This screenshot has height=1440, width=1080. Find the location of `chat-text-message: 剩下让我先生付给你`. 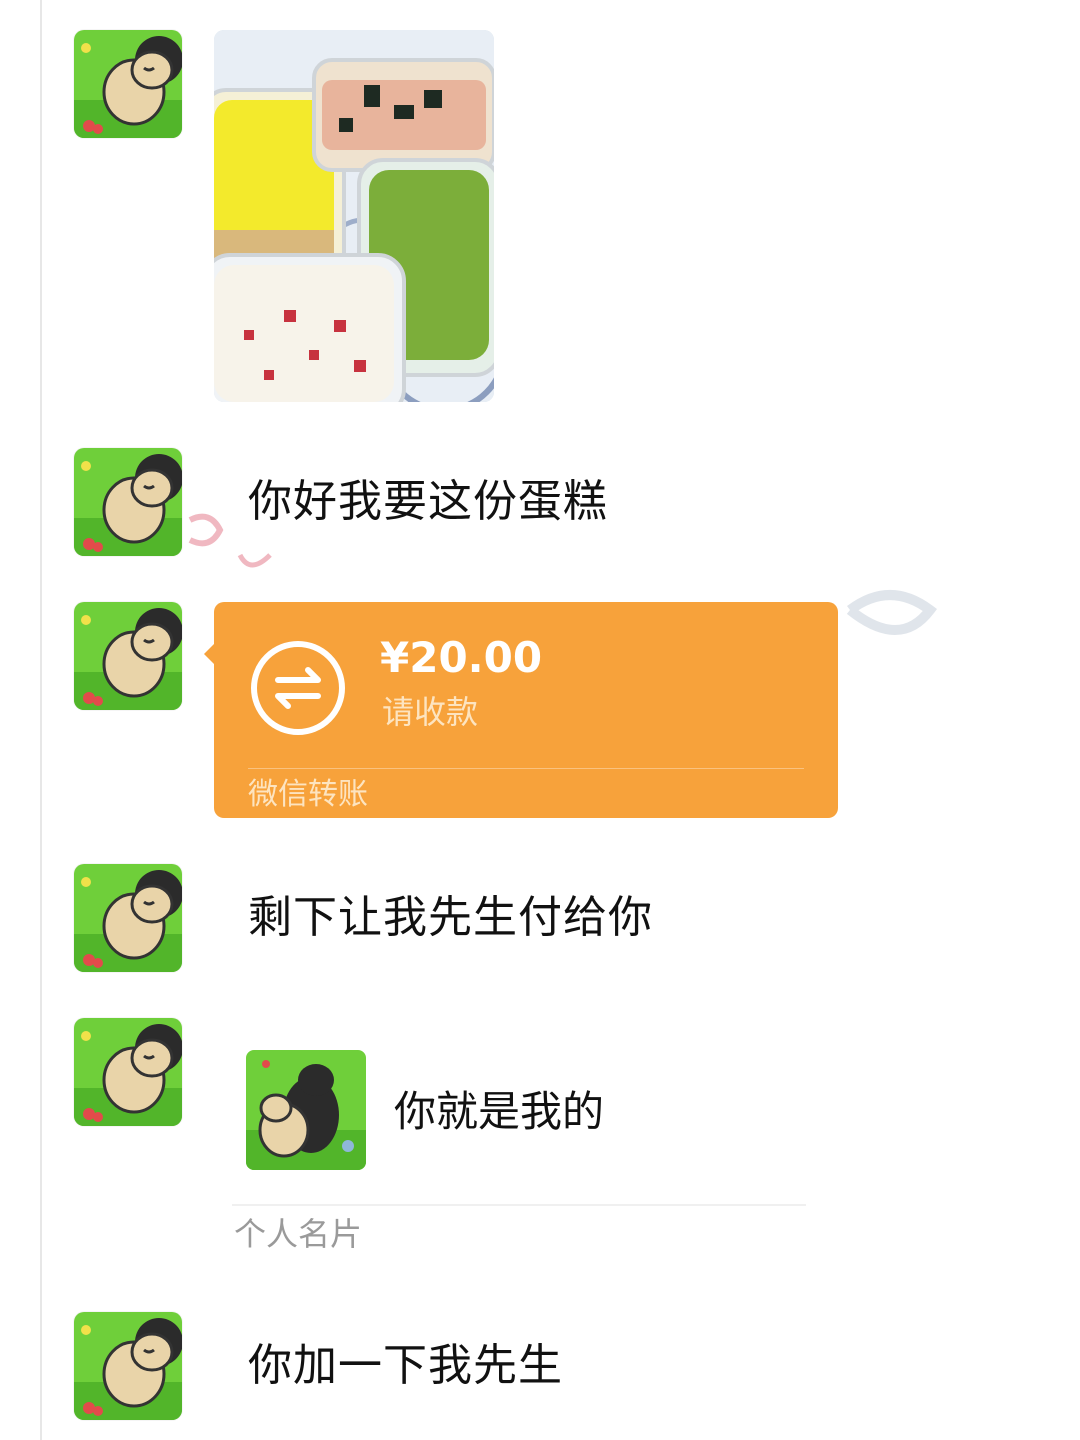

chat-text-message: 剩下让我先生付给你 is located at coordinates (450, 918).